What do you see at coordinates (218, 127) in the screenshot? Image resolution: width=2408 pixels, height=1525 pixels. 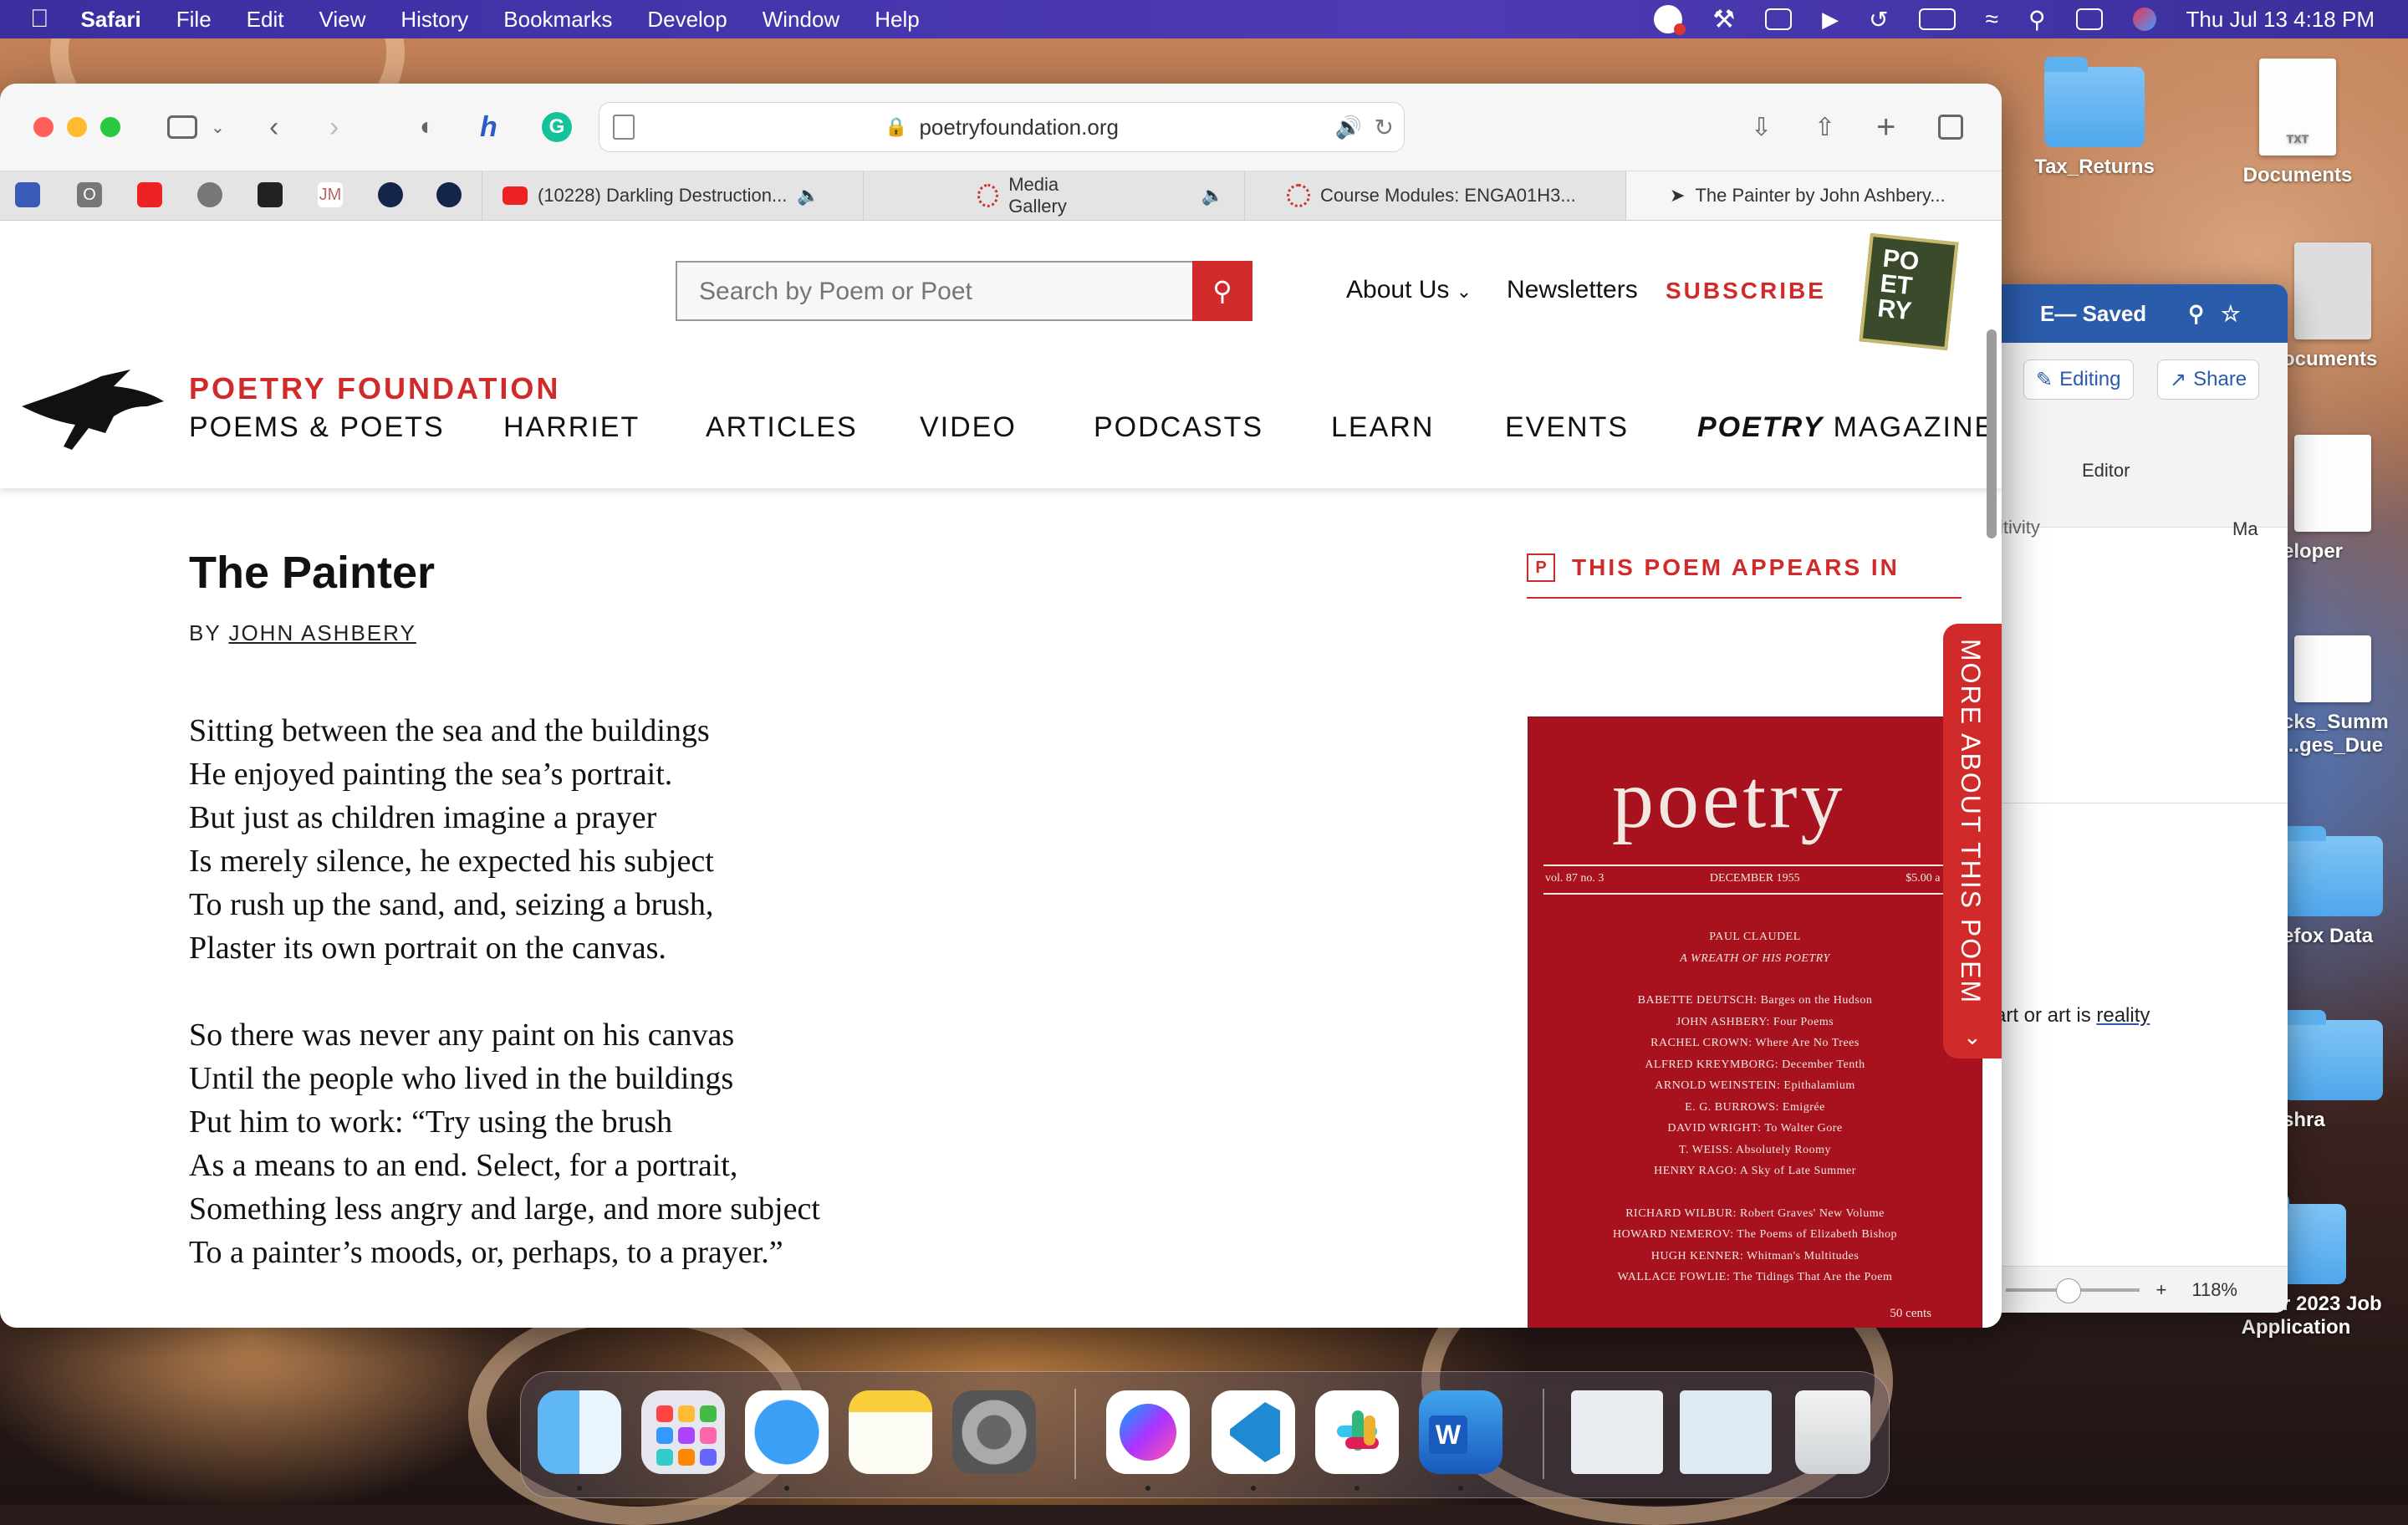 I see `chevron-down-icon: ⌄` at bounding box center [218, 127].